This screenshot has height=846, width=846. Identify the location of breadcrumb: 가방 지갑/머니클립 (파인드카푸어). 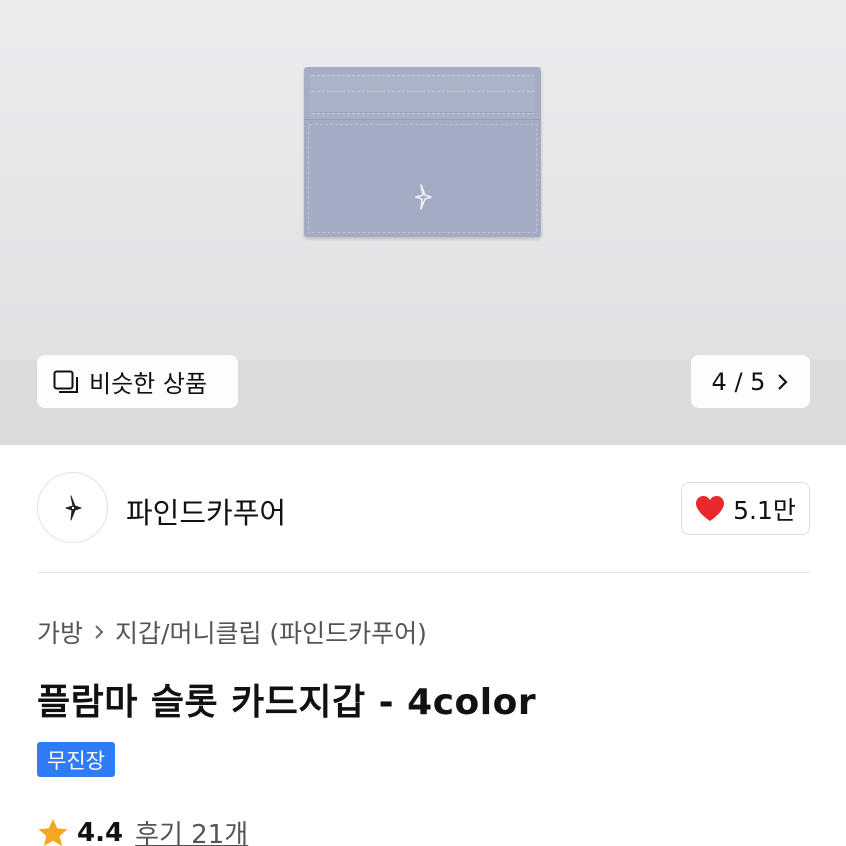
(232, 632).